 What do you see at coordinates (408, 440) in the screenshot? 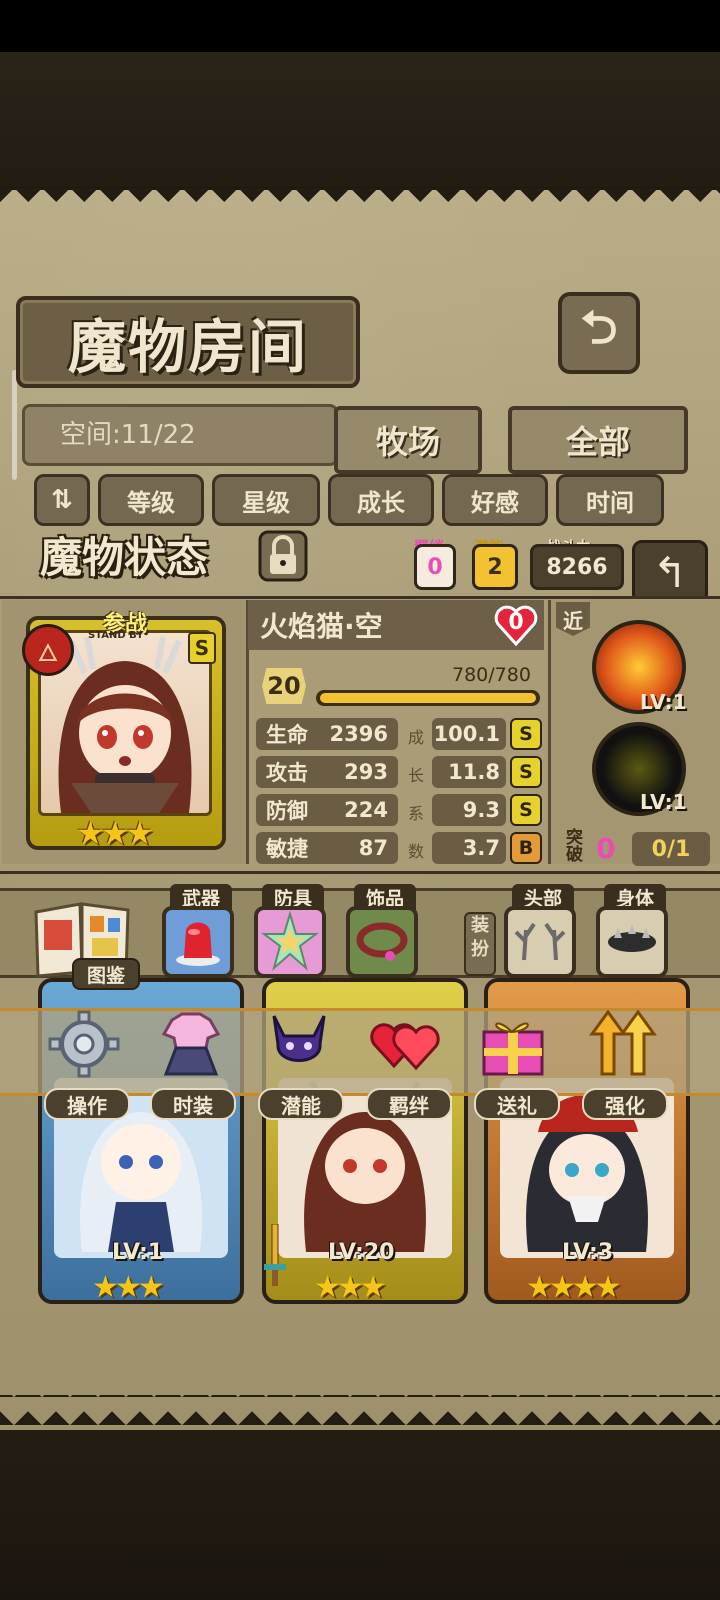
I see `tab-ranch: 牧场` at bounding box center [408, 440].